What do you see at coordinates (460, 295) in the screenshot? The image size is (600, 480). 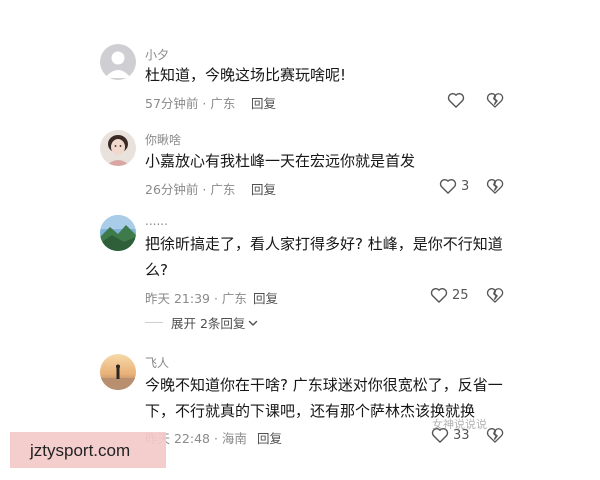 I see `like-count: 25` at bounding box center [460, 295].